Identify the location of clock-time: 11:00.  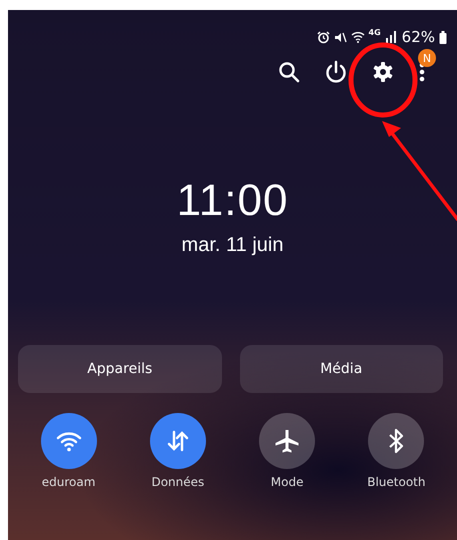
(232, 201).